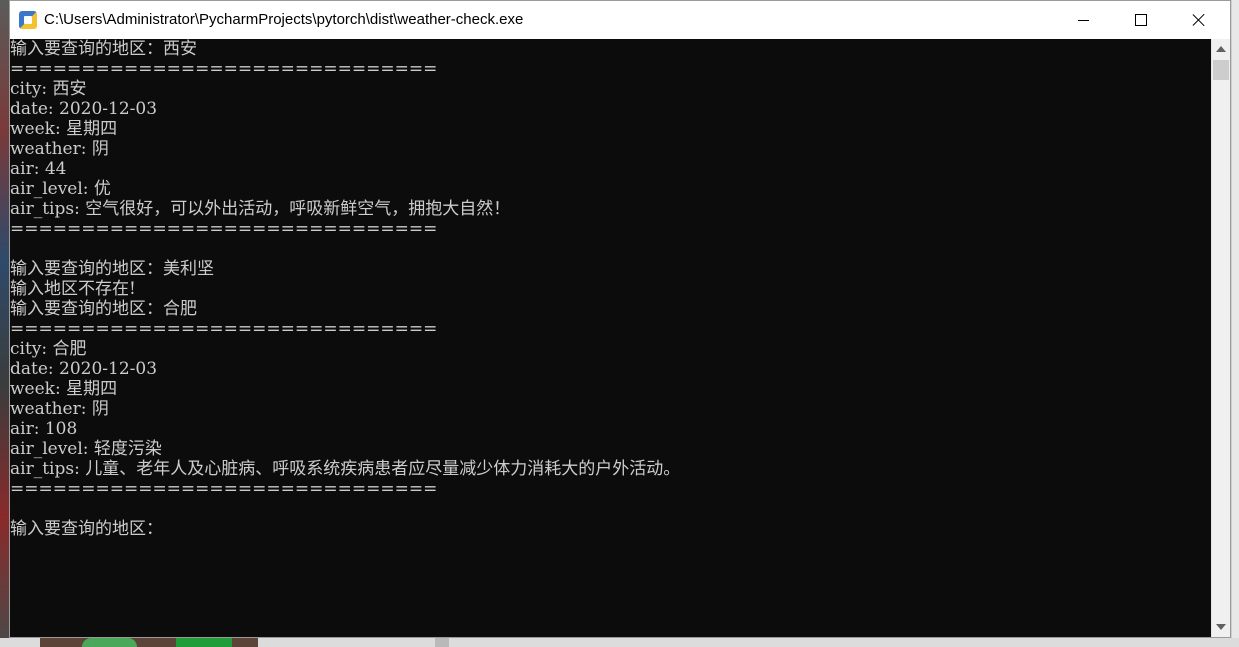  What do you see at coordinates (1221, 627) in the screenshot?
I see `scroll-down-arrow-icon` at bounding box center [1221, 627].